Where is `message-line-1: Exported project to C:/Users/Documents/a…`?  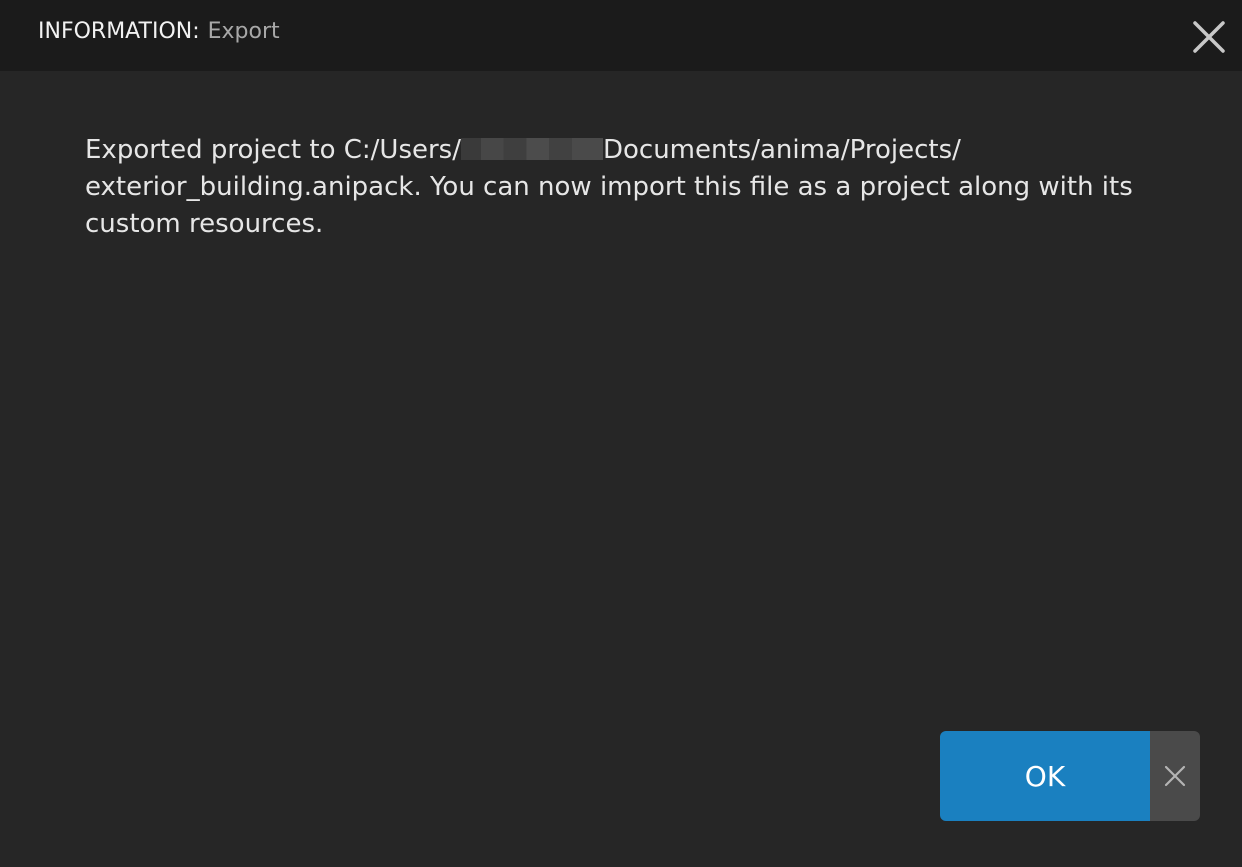
message-line-1: Exported project to C:/Users/Documents/a… is located at coordinates (635, 150).